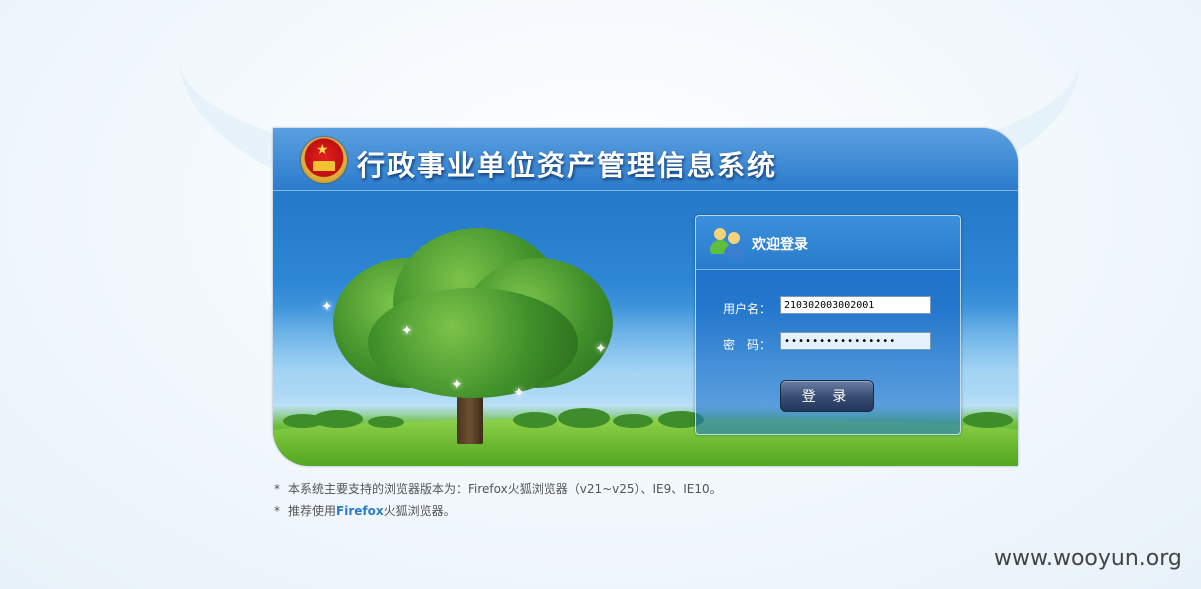 This screenshot has height=589, width=1201. What do you see at coordinates (567, 165) in the screenshot?
I see `system-title: 行政事业单位资产管理信息系统` at bounding box center [567, 165].